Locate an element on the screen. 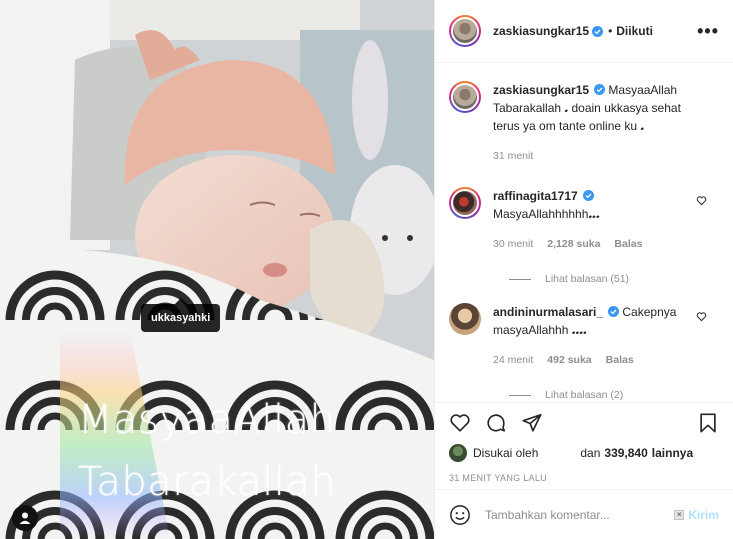 This screenshot has width=733, height=539. post-comment-button: × Kirim is located at coordinates (696, 515).